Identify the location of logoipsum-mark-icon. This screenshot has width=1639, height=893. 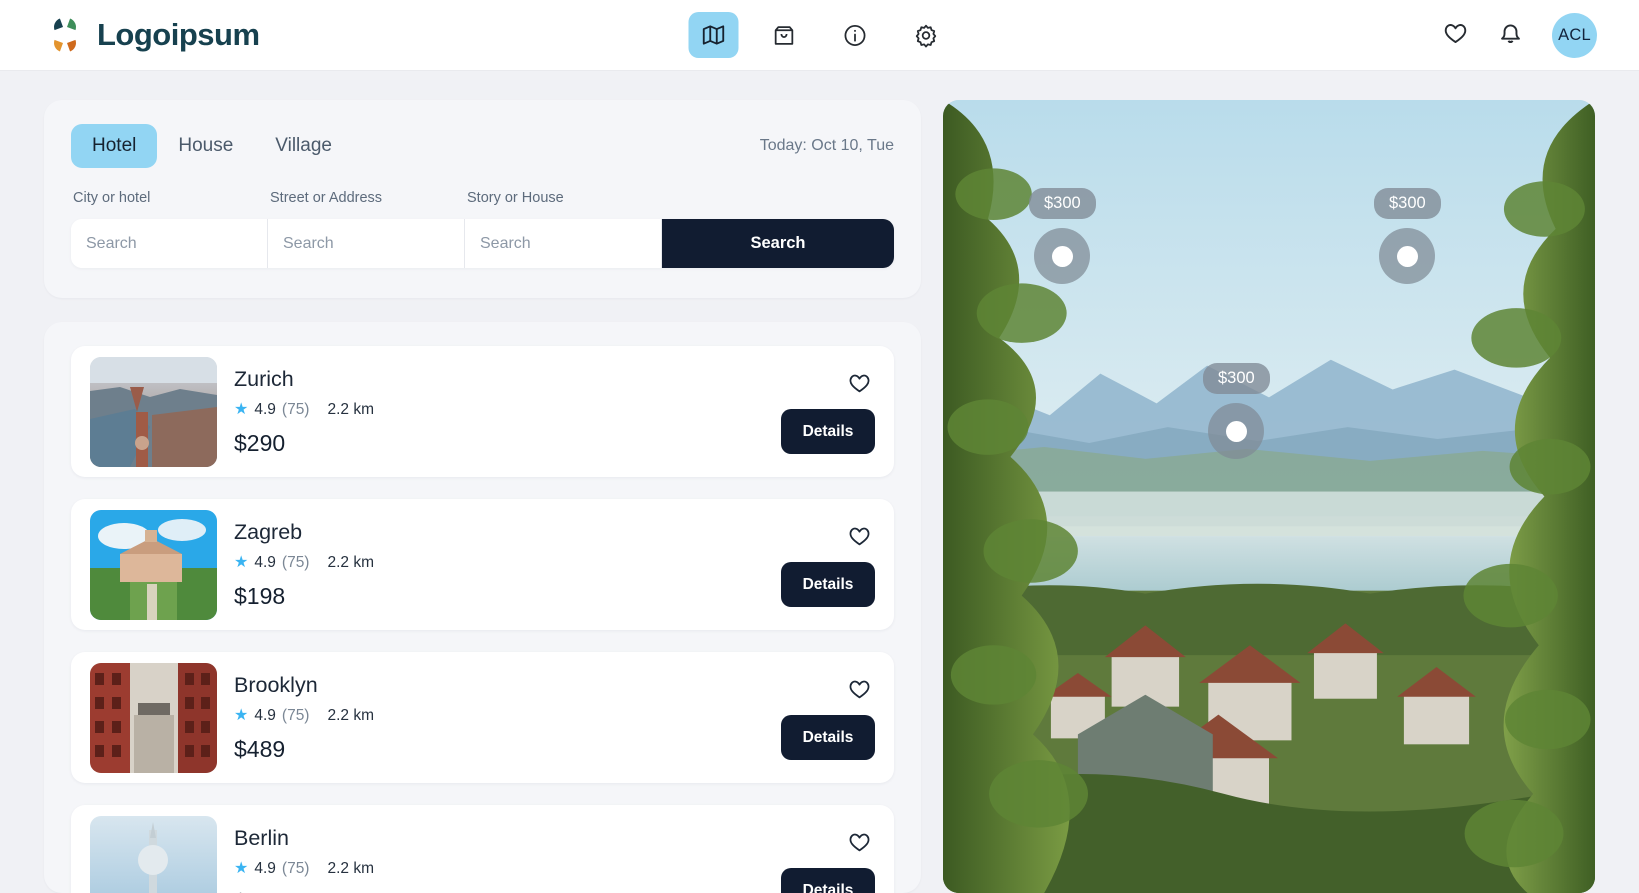
(65, 35).